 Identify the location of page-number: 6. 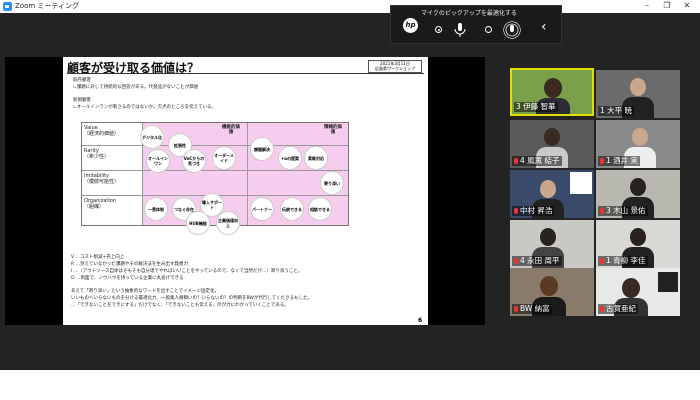
(420, 320).